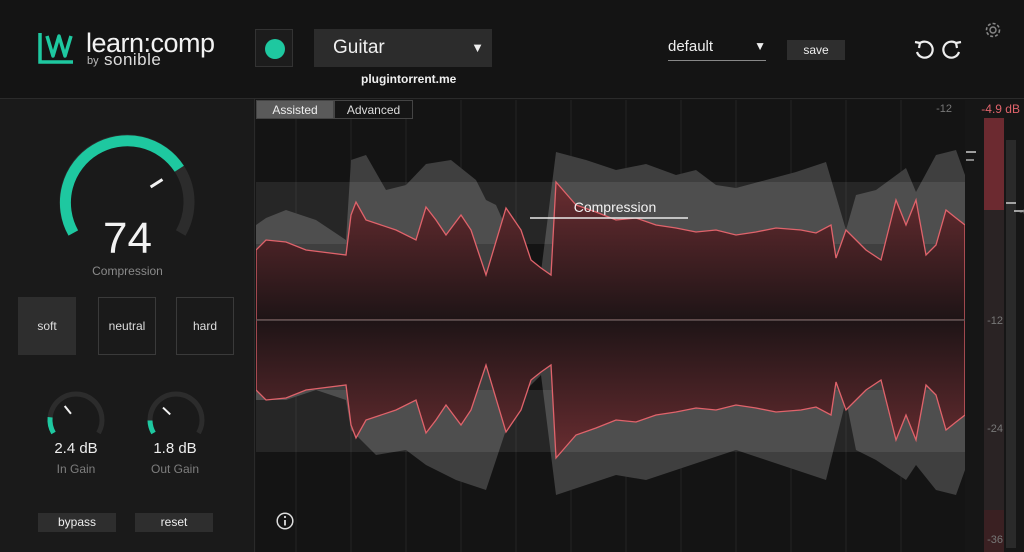 The image size is (1024, 552). I want to click on power-icon, so click(275, 49).